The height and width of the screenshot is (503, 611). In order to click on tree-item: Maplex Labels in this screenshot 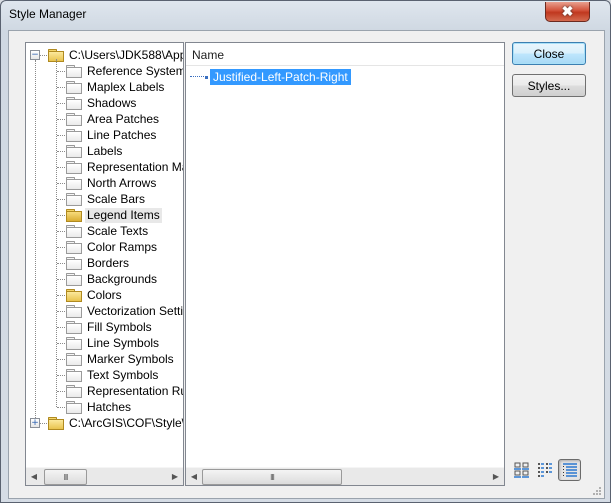, I will do `click(116, 87)`.